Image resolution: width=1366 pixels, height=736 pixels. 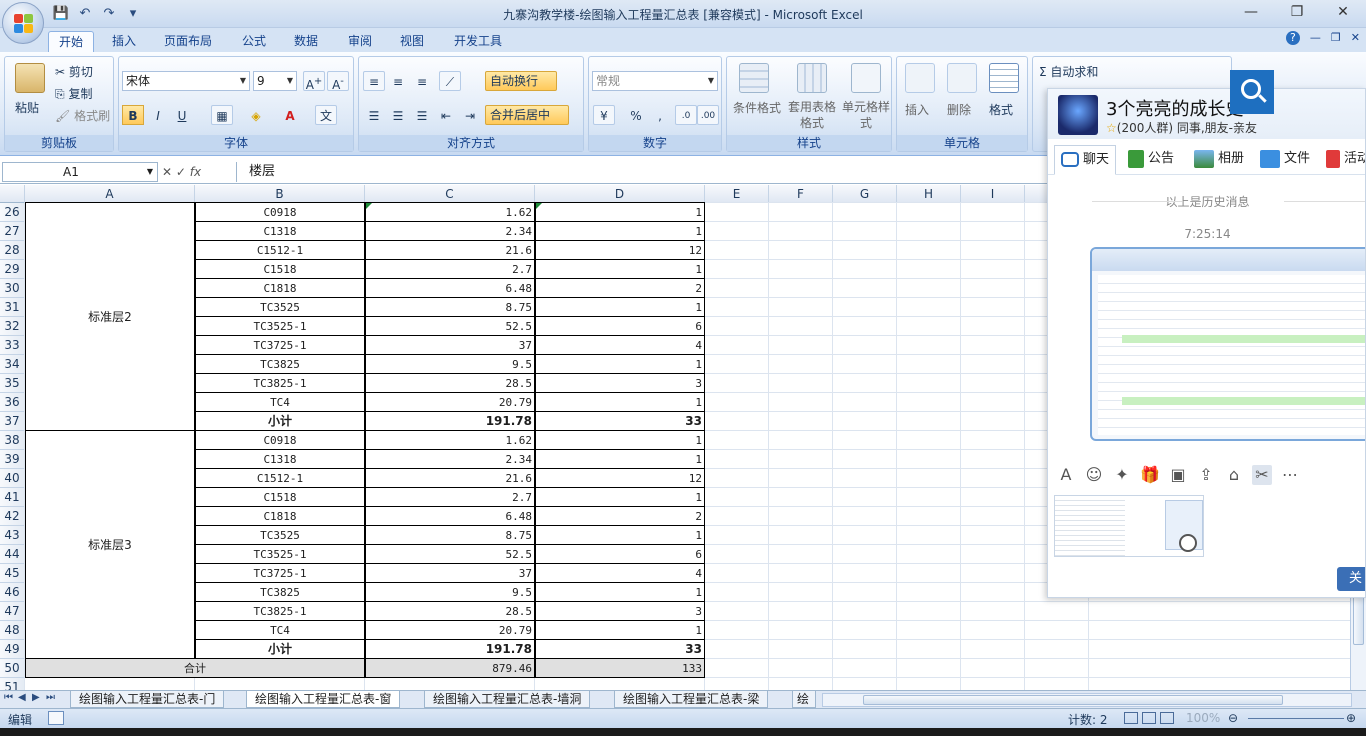 What do you see at coordinates (1285, 160) in the screenshot?
I see `chat-tab-files: 文件` at bounding box center [1285, 160].